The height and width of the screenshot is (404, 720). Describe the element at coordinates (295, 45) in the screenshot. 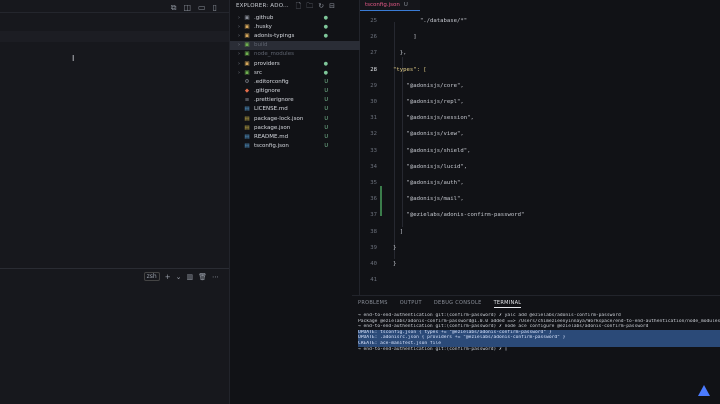

I see `explorer-item: › ▣ build` at that location.